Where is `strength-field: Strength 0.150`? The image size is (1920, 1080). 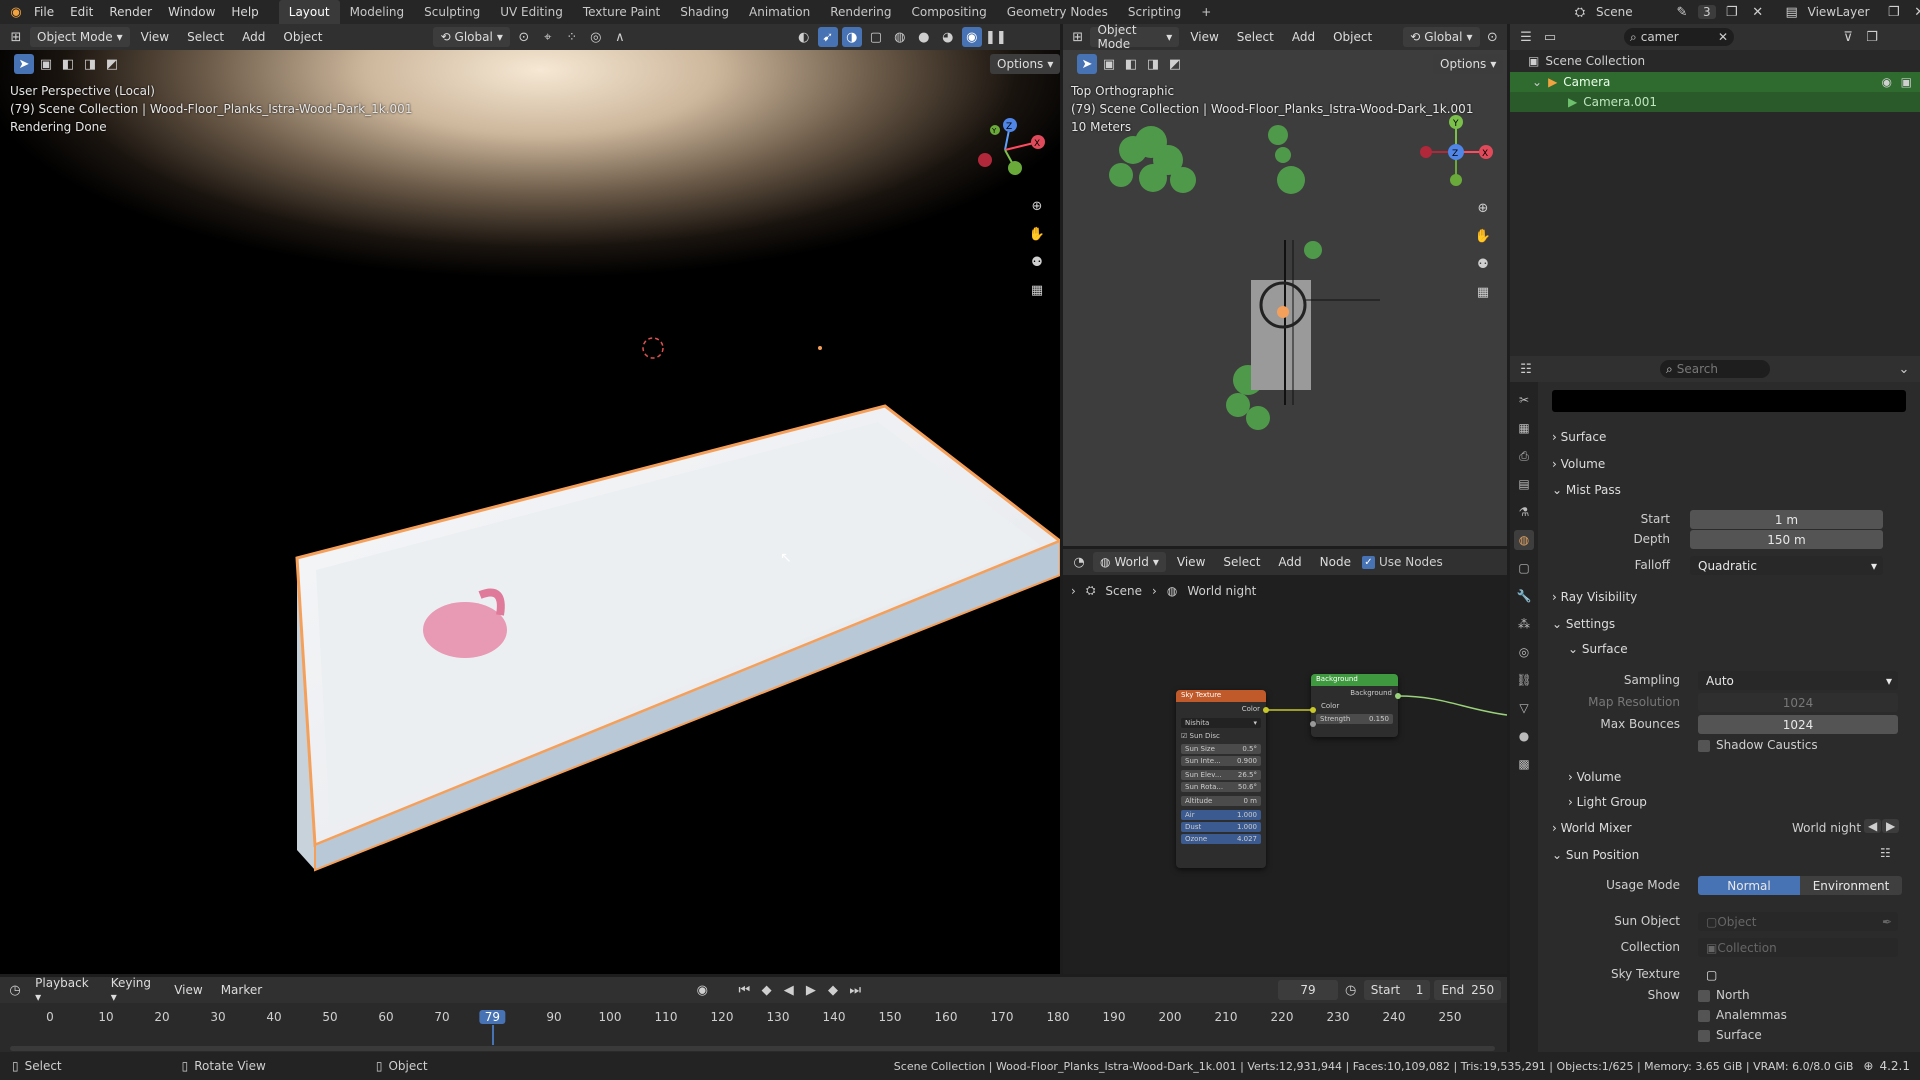 strength-field: Strength 0.150 is located at coordinates (1354, 719).